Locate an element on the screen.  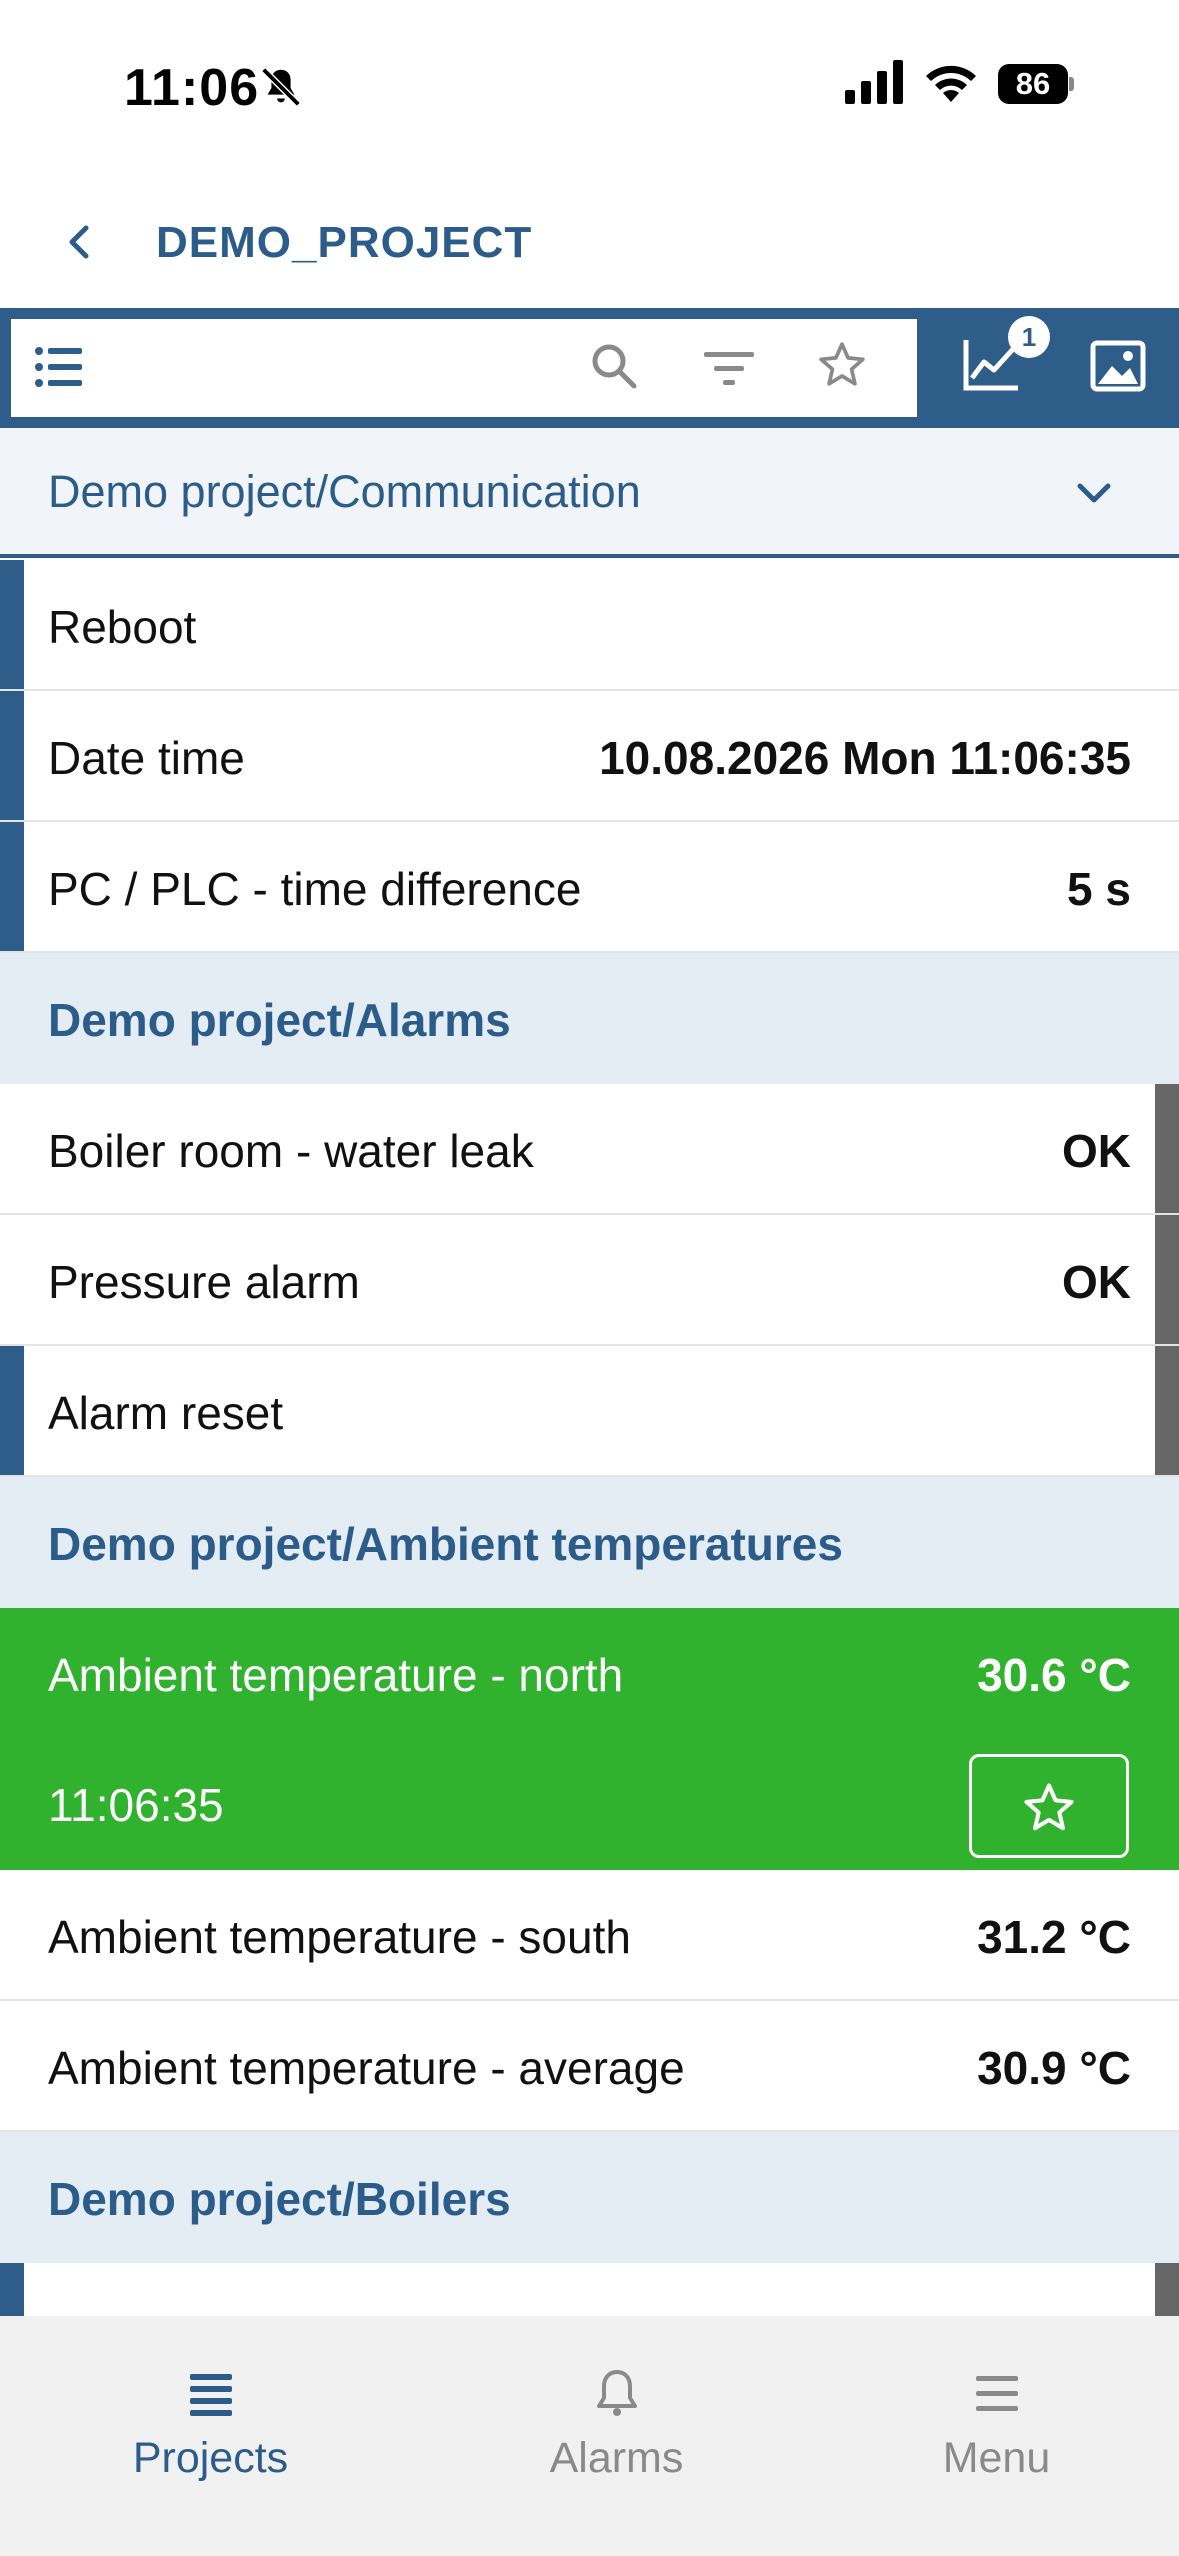
tab-menu: Menu is located at coordinates (989, 2416).